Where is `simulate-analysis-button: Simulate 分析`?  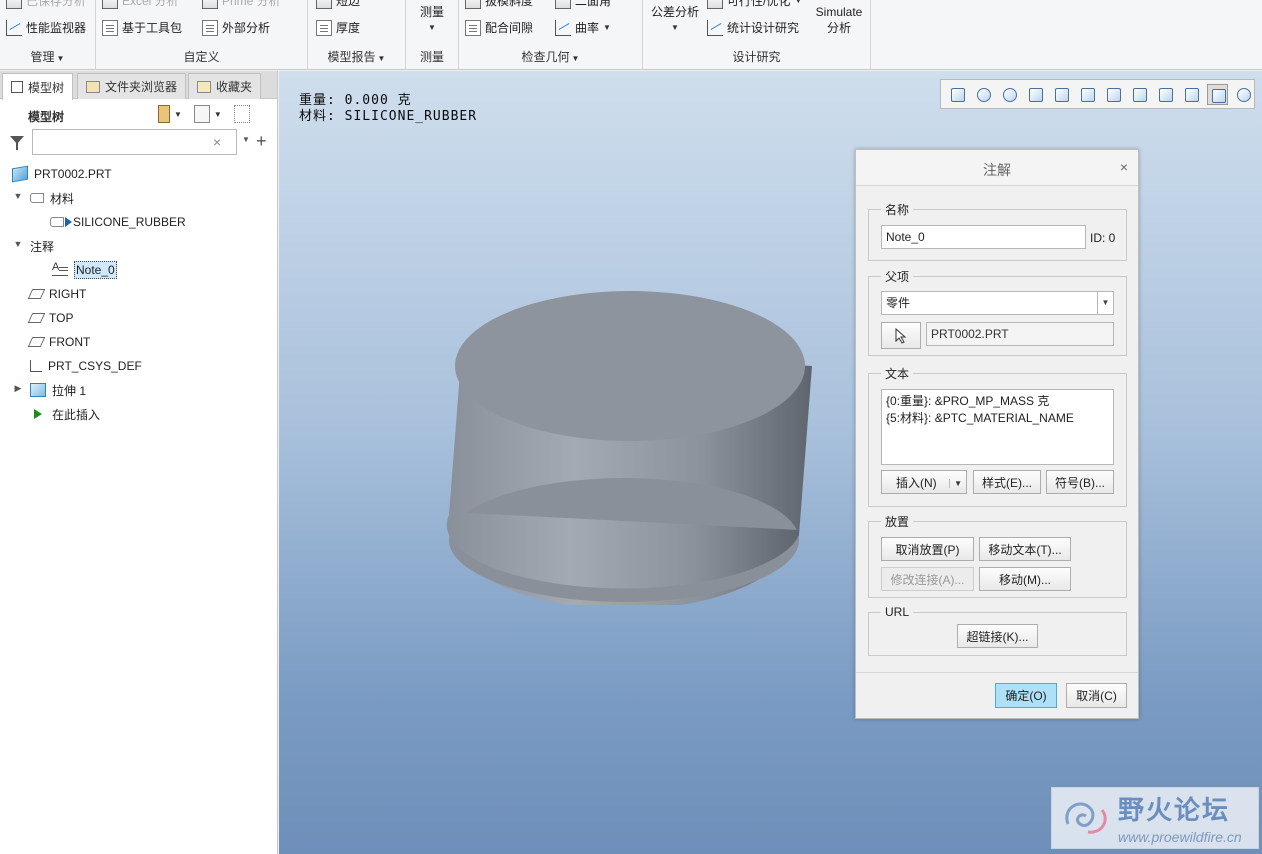
simulate-analysis-button: Simulate 分析 is located at coordinates (839, 20).